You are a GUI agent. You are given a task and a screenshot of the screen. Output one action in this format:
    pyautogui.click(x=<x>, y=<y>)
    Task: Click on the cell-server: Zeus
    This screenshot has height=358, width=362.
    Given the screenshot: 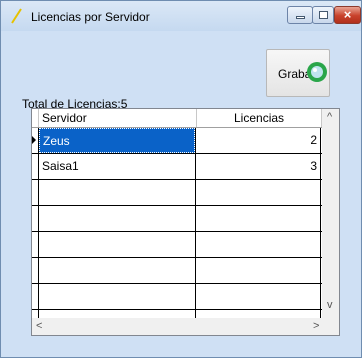 What is the action you would take?
    pyautogui.click(x=117, y=140)
    